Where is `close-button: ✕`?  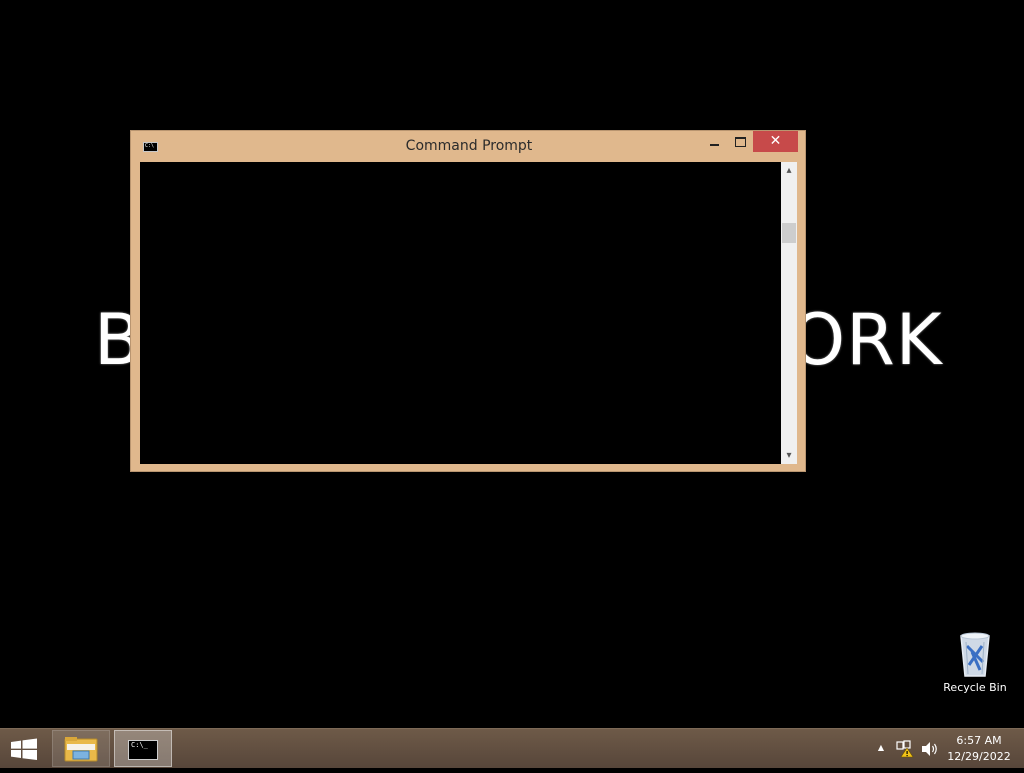 close-button: ✕ is located at coordinates (775, 141).